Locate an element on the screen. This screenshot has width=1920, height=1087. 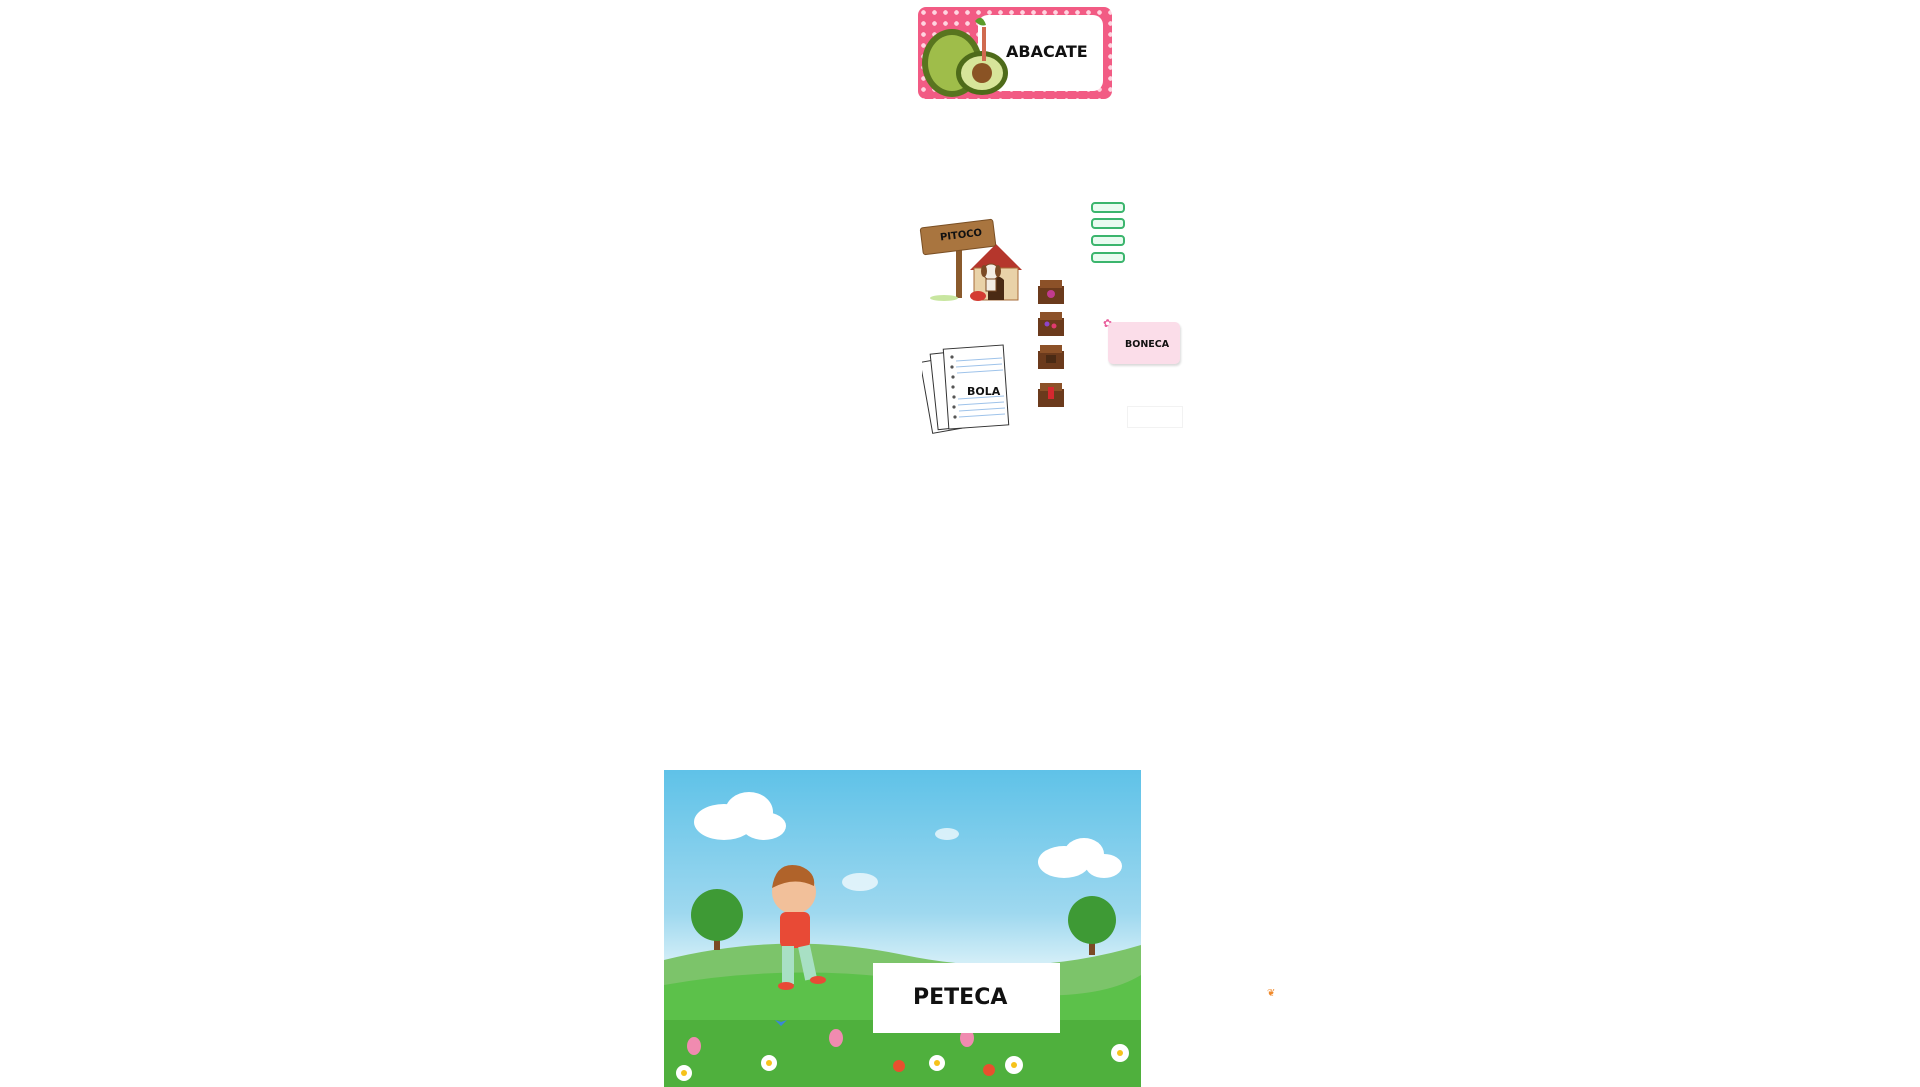
tree-icon is located at coordinates (903, 922).